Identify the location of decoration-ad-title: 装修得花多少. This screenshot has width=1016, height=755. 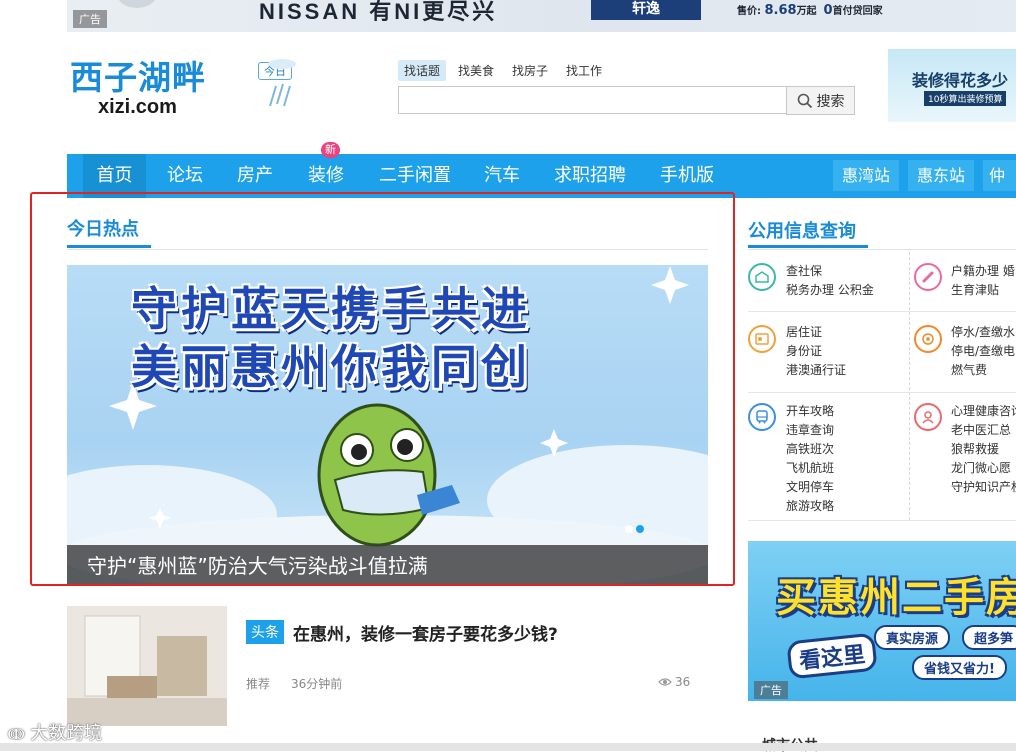
(960, 80).